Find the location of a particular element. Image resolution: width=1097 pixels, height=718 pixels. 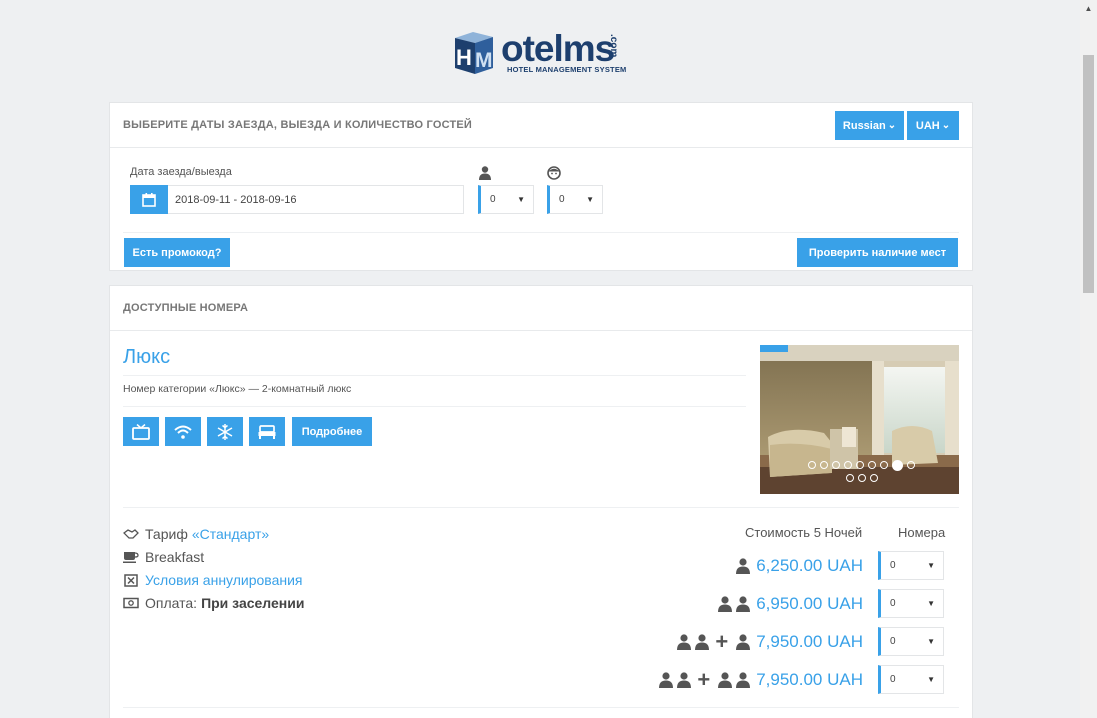

wifi-icon is located at coordinates (183, 432).